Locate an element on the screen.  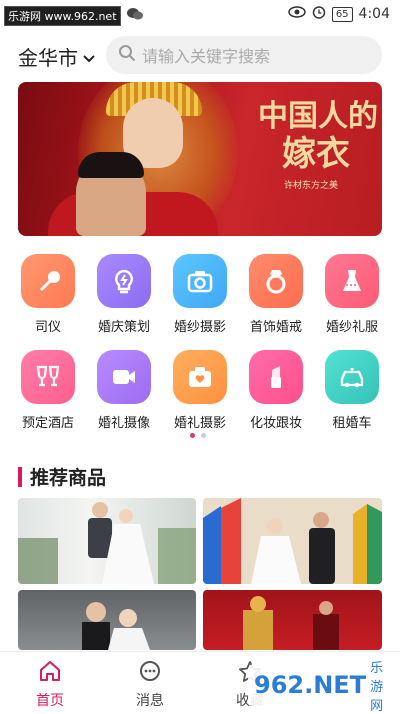
city-selector: 金华市 is located at coordinates (57, 56).